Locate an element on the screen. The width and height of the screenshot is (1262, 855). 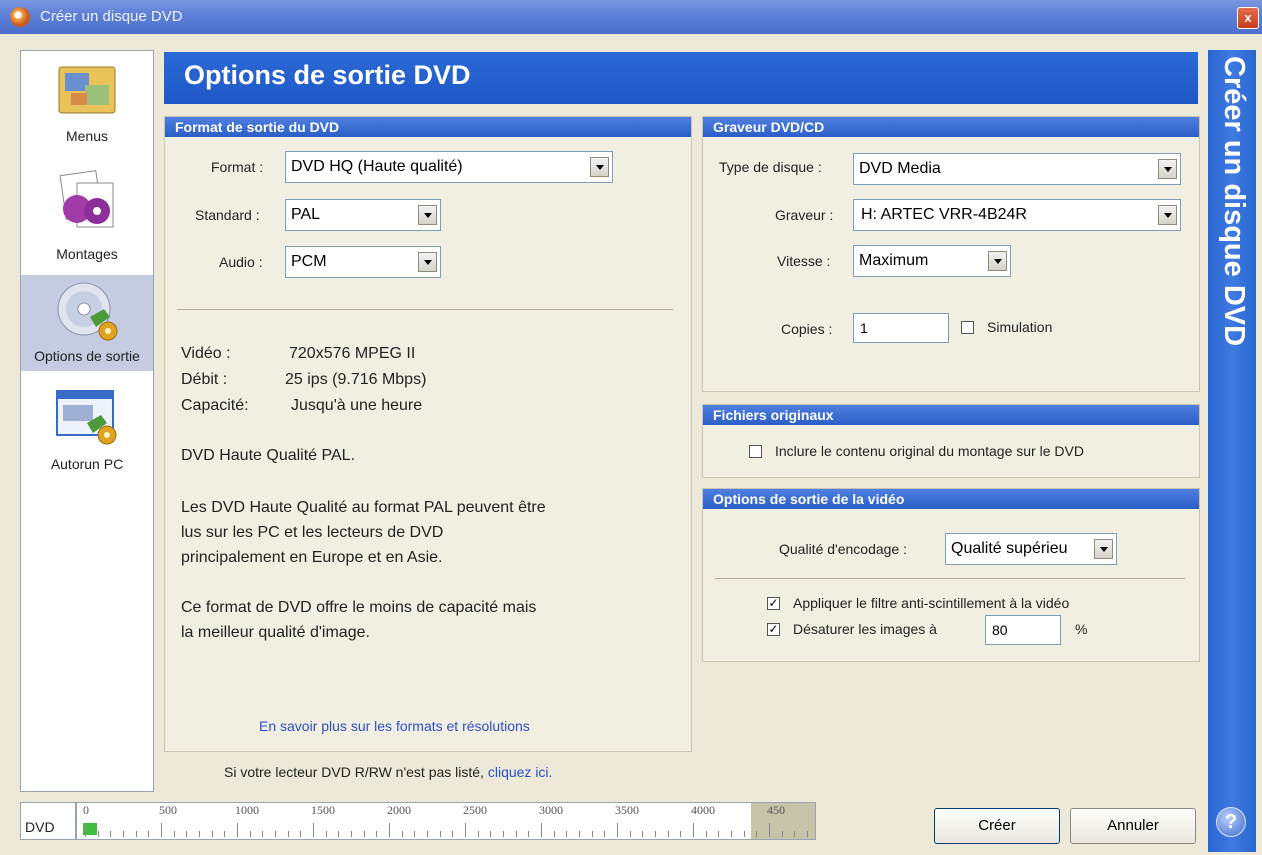
rate-label: Débit : is located at coordinates (204, 379).